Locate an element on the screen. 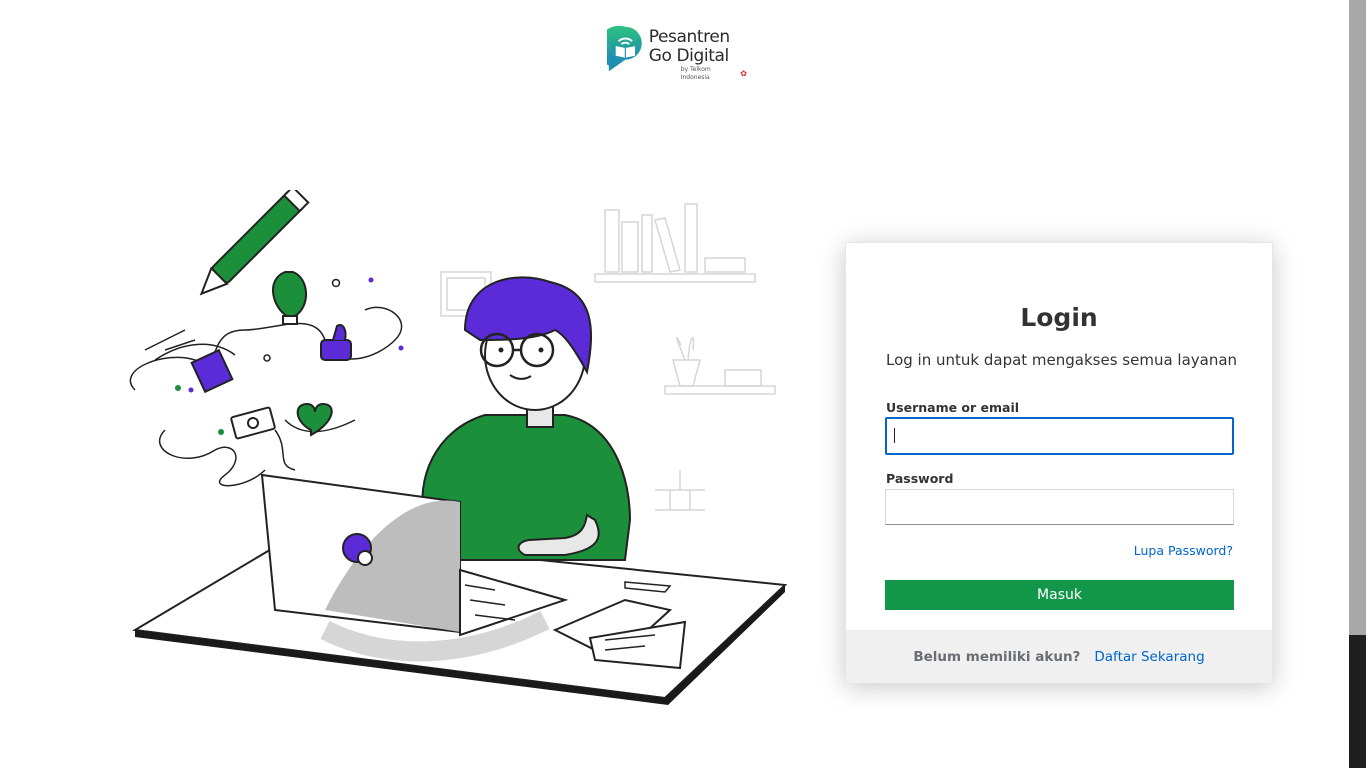 The height and width of the screenshot is (768, 1366). password-label: Password is located at coordinates (920, 478).